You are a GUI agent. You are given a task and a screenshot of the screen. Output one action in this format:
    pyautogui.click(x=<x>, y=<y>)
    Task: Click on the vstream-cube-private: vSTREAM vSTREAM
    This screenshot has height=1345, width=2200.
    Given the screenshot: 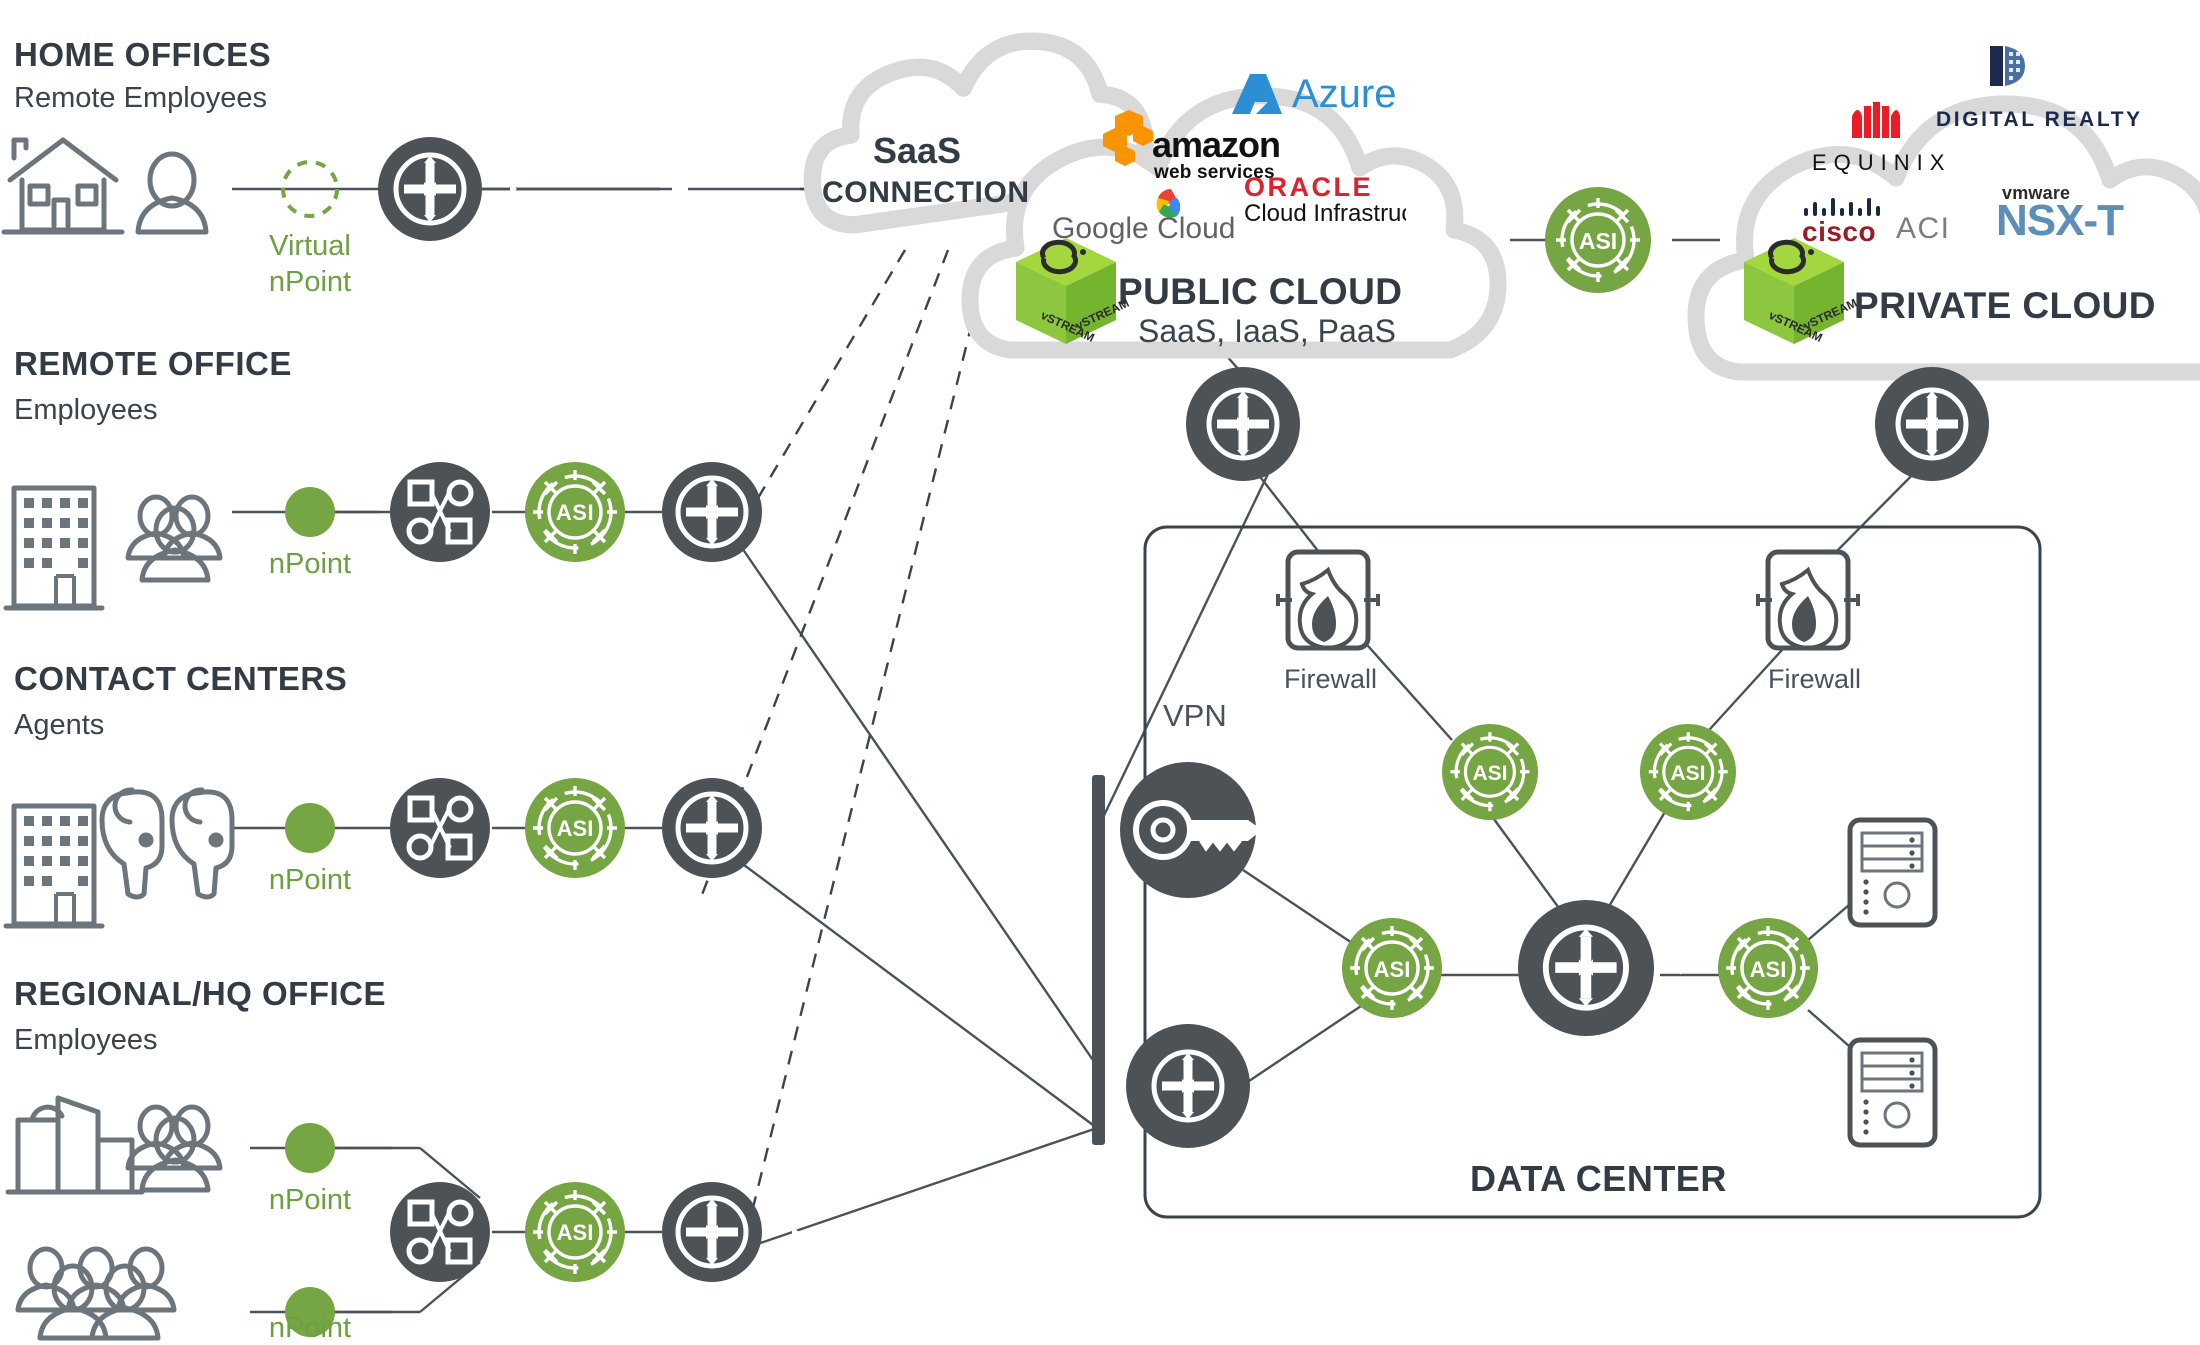 What is the action you would take?
    pyautogui.click(x=1801, y=291)
    